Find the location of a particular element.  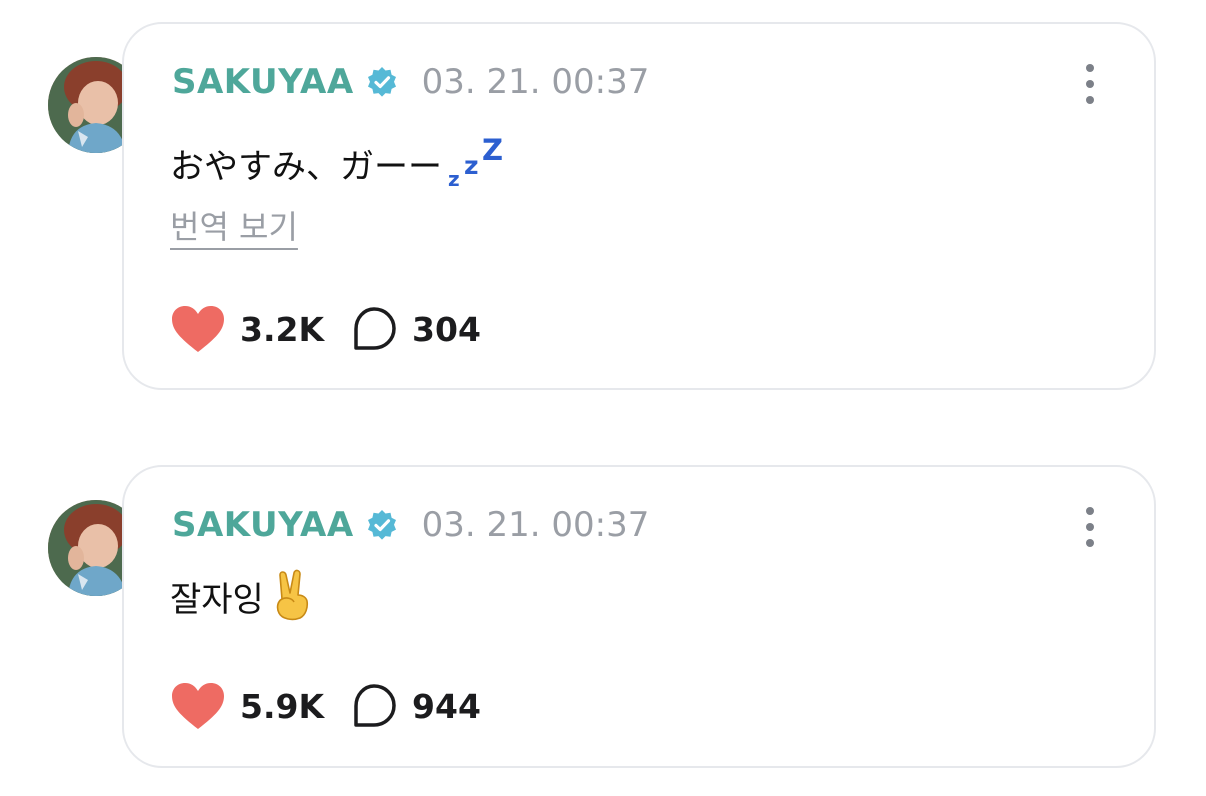

translate-link: 번역 보기 is located at coordinates (234, 225).